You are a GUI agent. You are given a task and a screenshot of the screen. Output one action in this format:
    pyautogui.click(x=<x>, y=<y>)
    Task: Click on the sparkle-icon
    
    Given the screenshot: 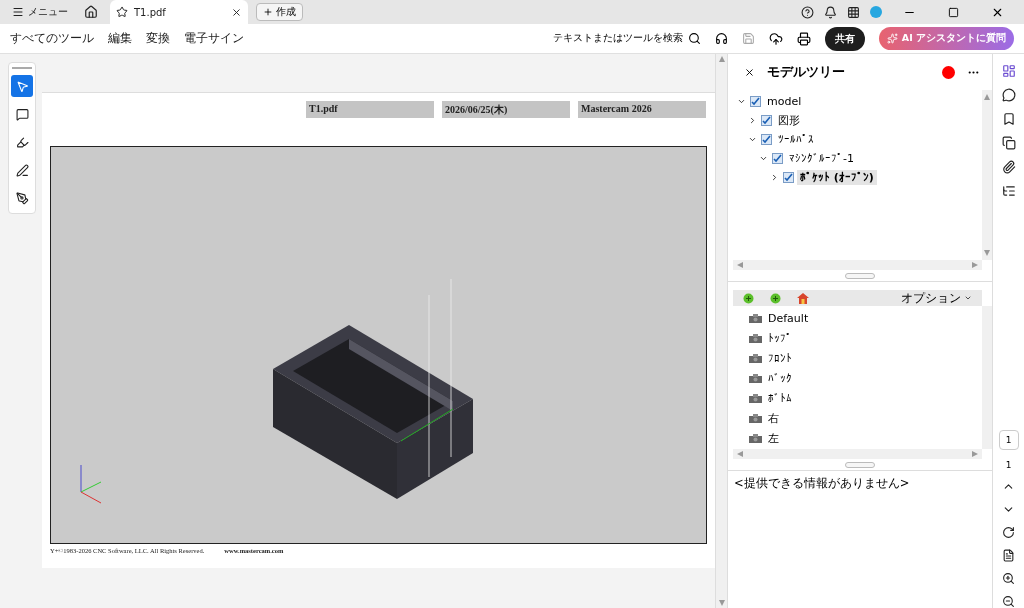 What is the action you would take?
    pyautogui.click(x=892, y=38)
    